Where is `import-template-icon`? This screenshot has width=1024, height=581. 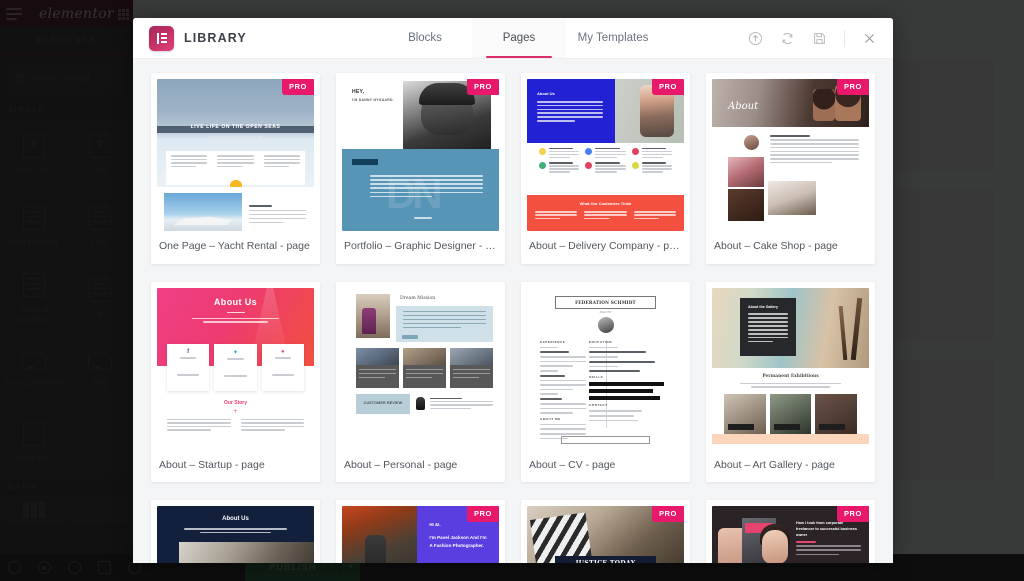 import-template-icon is located at coordinates (755, 38).